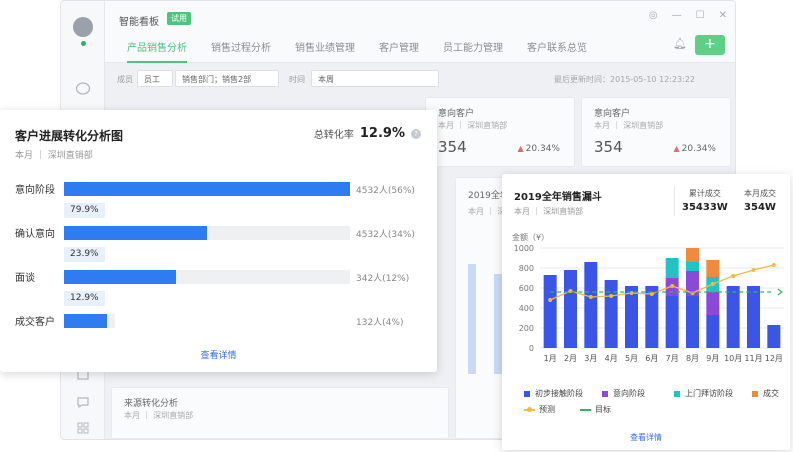 This screenshot has height=452, width=793. Describe the element at coordinates (694, 149) in the screenshot. I see `kpi-change: ▲ 20.34%` at that location.